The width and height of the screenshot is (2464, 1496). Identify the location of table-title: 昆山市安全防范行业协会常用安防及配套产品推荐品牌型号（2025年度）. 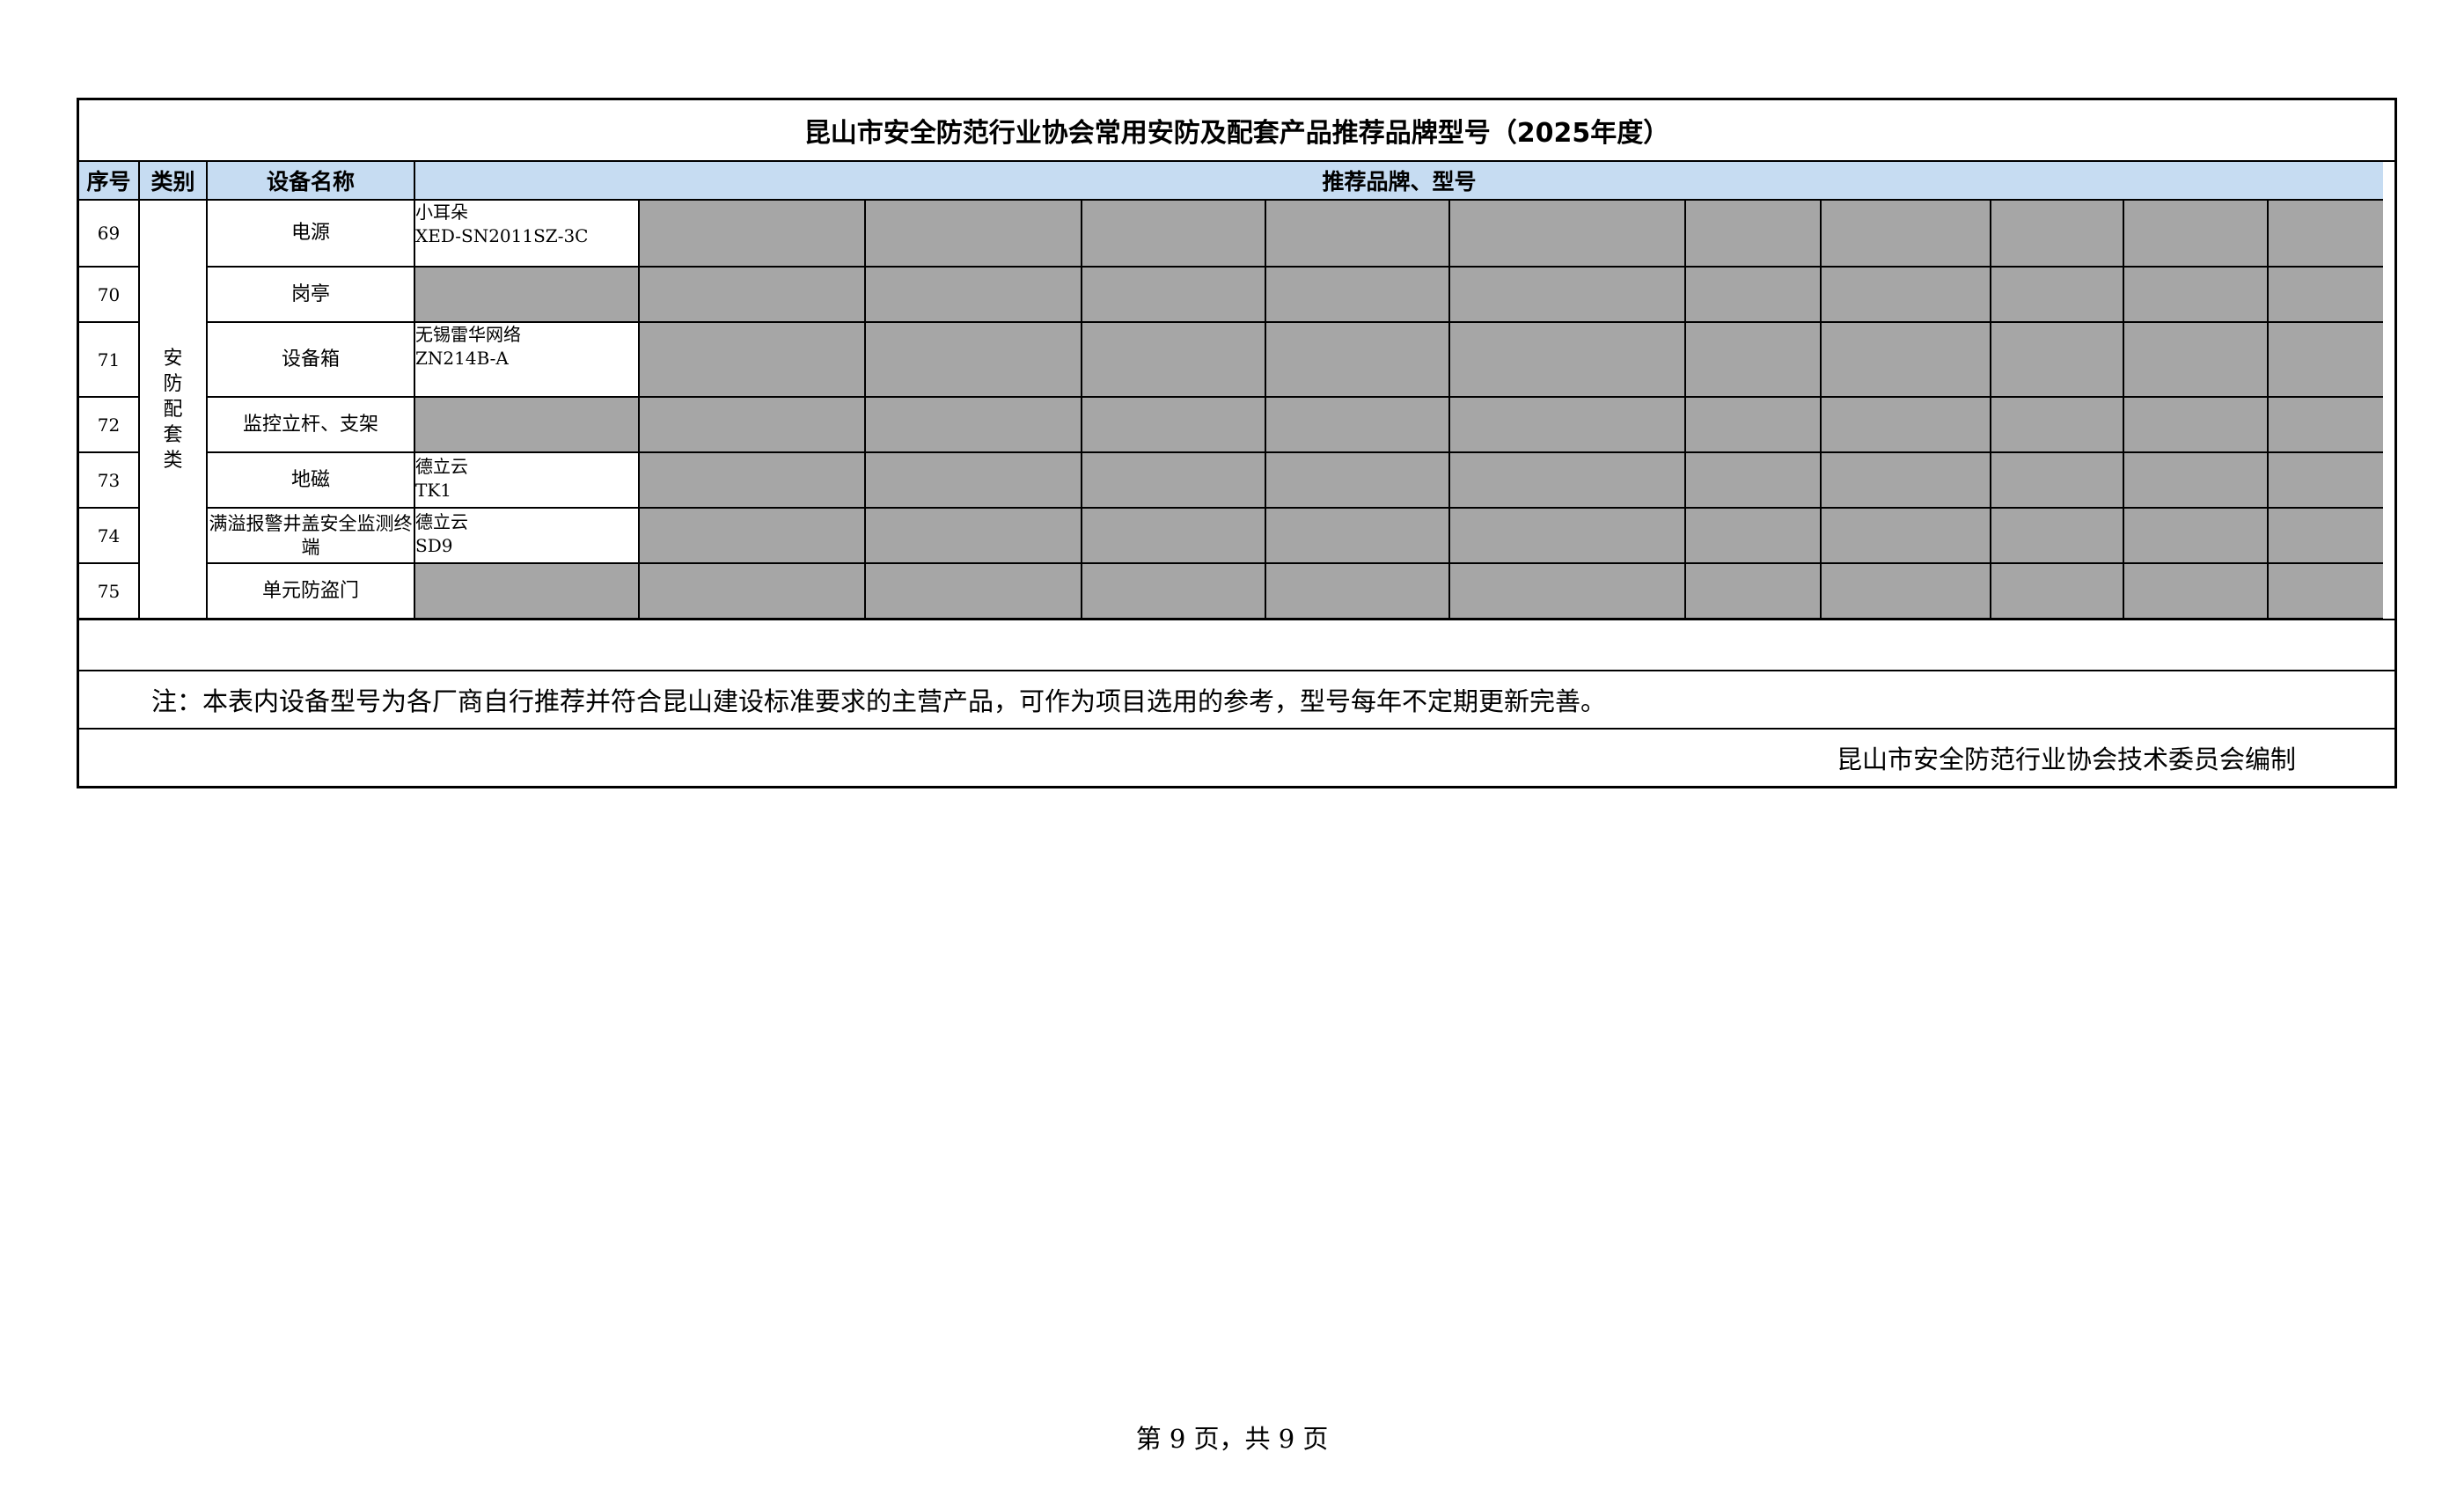
(1237, 131).